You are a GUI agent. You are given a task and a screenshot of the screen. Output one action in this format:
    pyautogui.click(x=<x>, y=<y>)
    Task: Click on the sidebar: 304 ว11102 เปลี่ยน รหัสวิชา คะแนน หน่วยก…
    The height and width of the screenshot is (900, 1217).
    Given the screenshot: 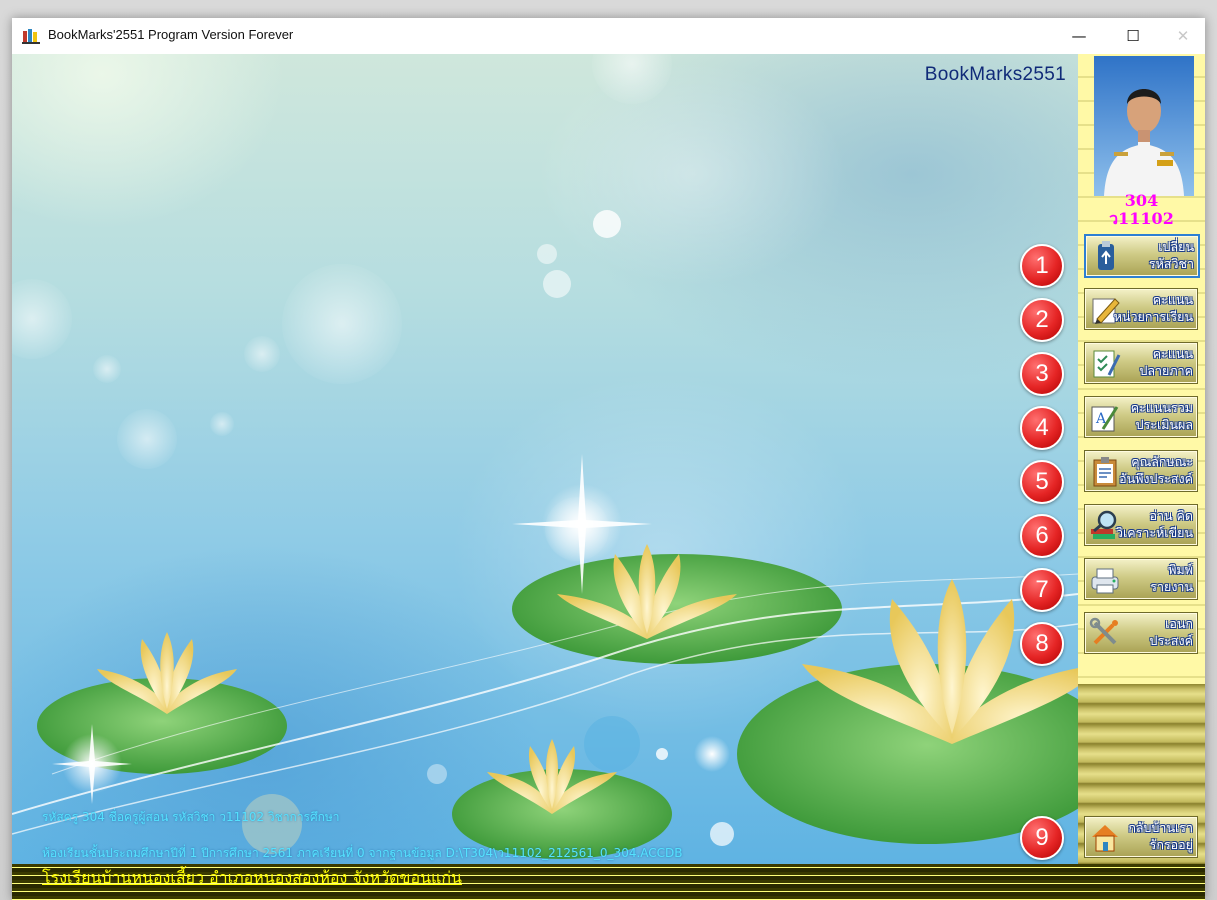 What is the action you would take?
    pyautogui.click(x=1141, y=459)
    